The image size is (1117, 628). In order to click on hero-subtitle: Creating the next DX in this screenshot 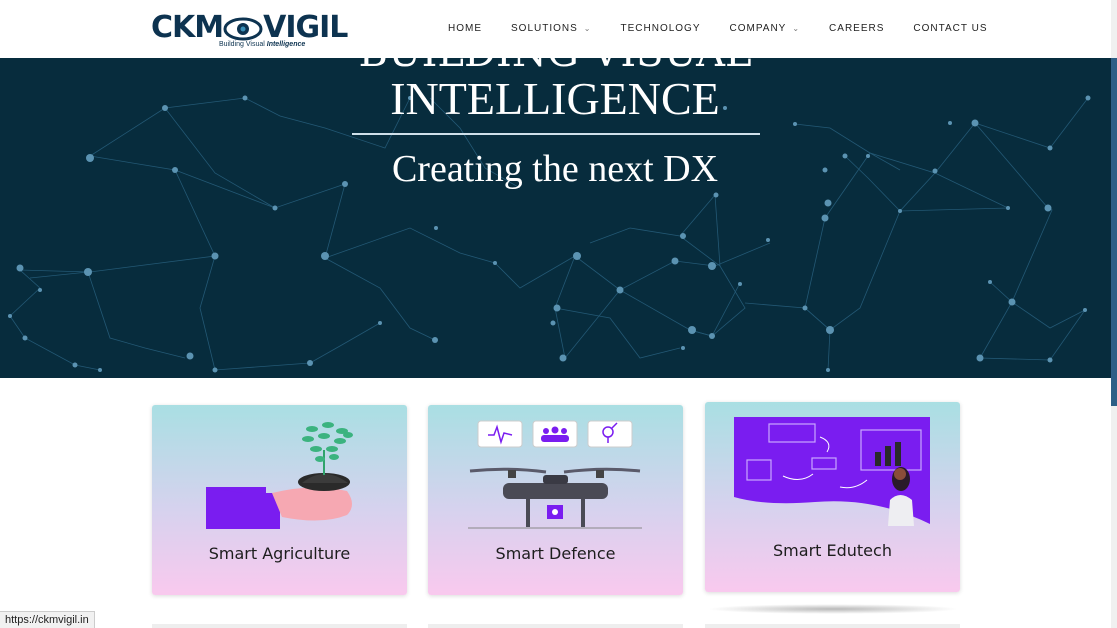, I will do `click(555, 169)`.